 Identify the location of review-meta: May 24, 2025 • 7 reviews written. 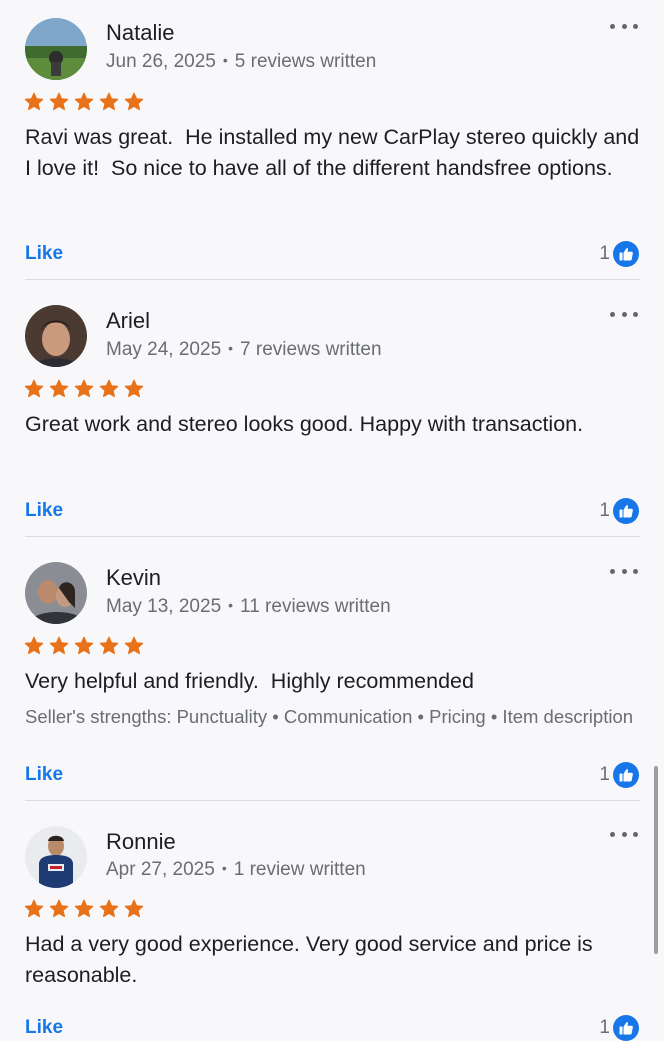
(244, 350).